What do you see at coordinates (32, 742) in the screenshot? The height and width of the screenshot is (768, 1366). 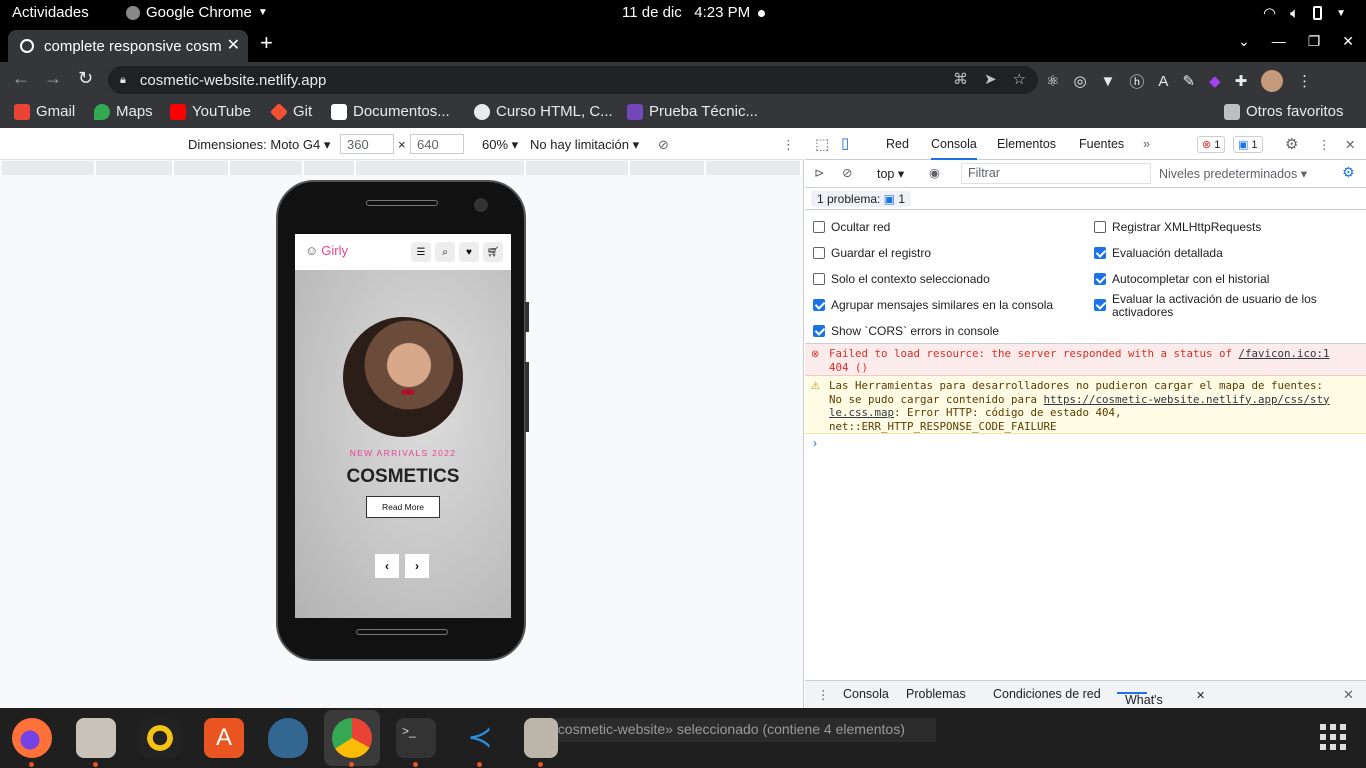 I see `firefox-icon` at bounding box center [32, 742].